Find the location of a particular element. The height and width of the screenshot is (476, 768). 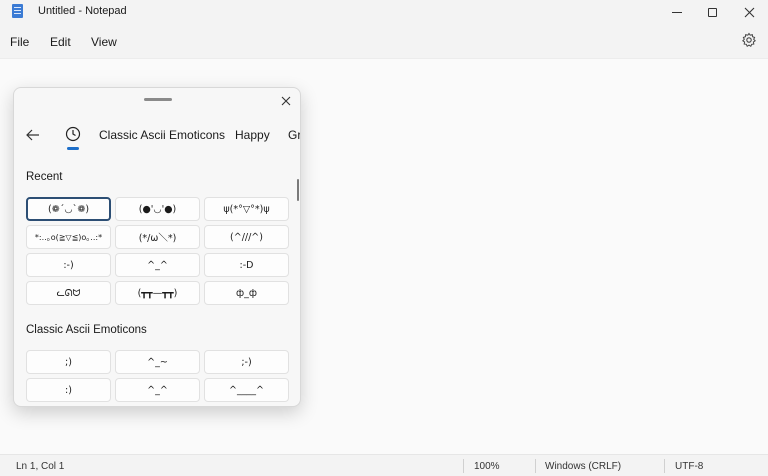

cursor-position: Ln 1, Col 1 is located at coordinates (40, 466).